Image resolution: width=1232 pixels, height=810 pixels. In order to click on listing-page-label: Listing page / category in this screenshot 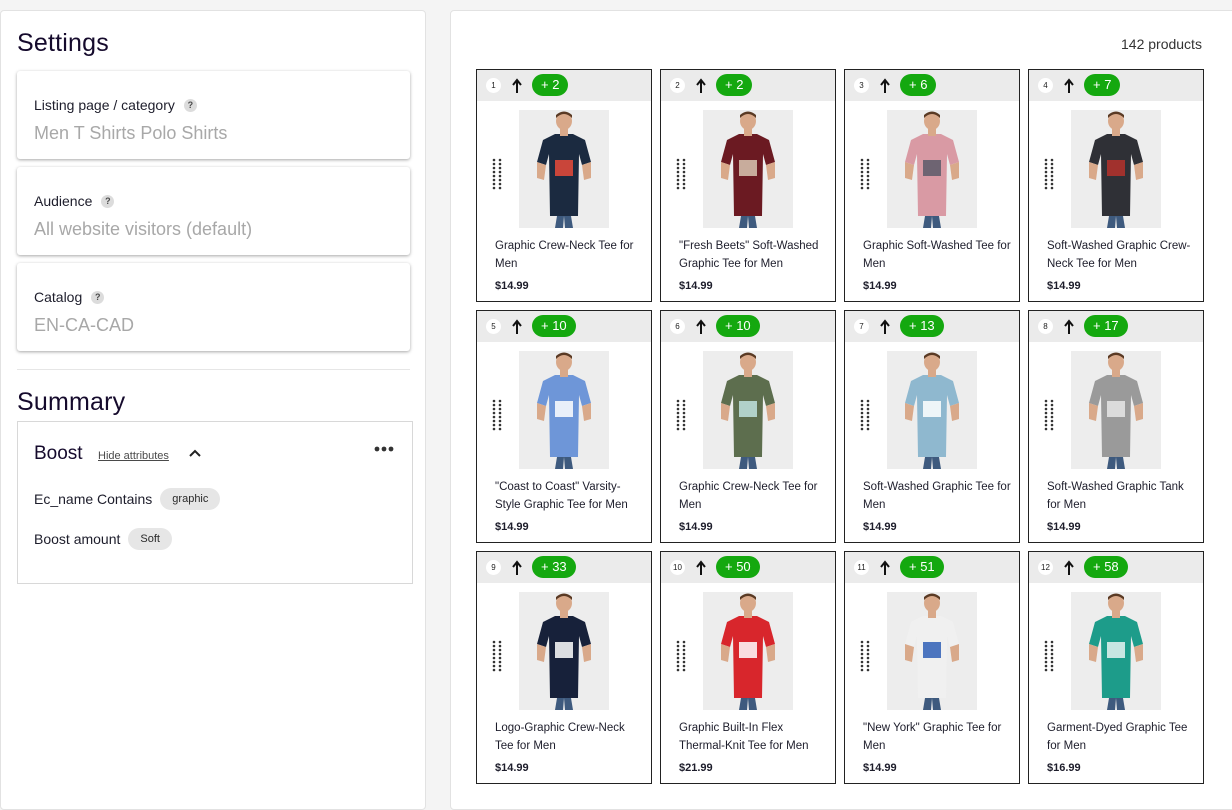, I will do `click(104, 105)`.